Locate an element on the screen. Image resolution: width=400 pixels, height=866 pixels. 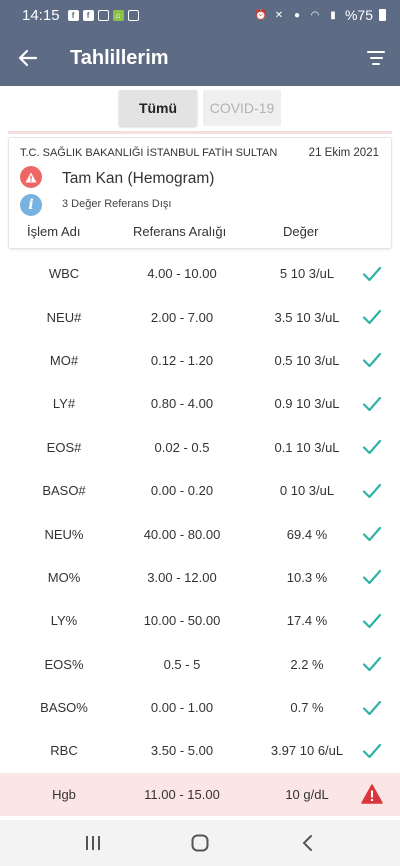
result-row: Hgb 11.00 - 15.00 10 g/dL is located at coordinates (200, 794).